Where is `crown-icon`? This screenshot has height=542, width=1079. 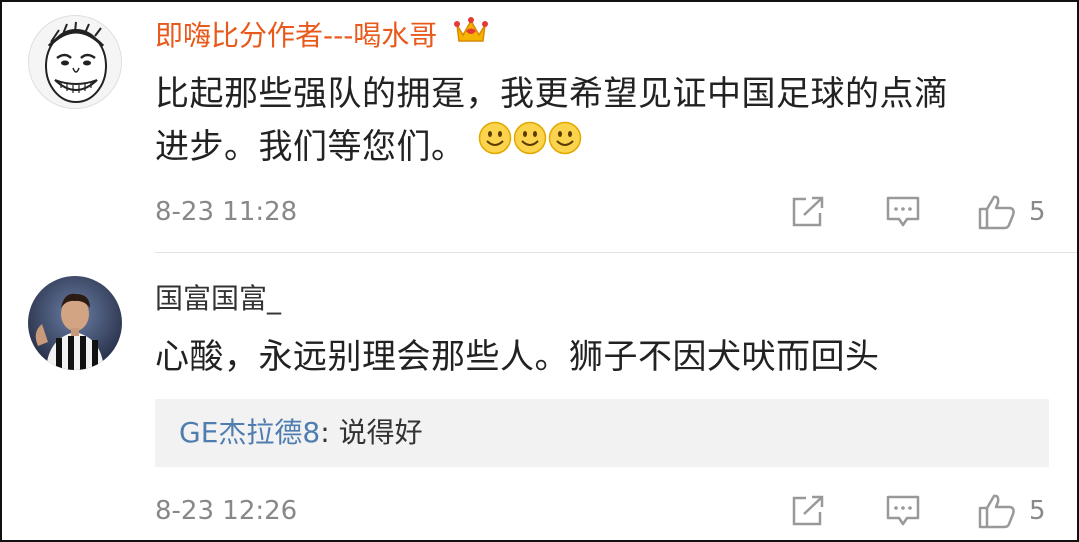
crown-icon is located at coordinates (471, 34).